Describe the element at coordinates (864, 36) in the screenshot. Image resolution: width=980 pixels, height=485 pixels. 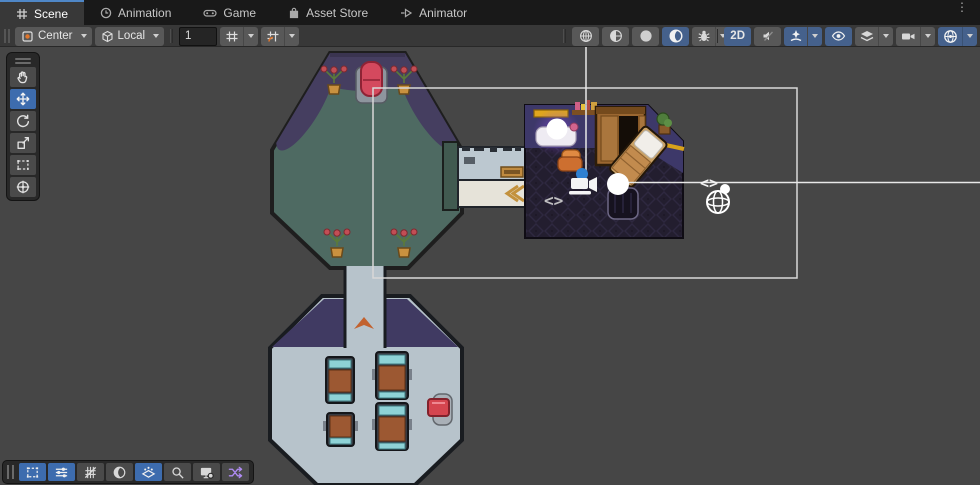
I see `layers-icon` at that location.